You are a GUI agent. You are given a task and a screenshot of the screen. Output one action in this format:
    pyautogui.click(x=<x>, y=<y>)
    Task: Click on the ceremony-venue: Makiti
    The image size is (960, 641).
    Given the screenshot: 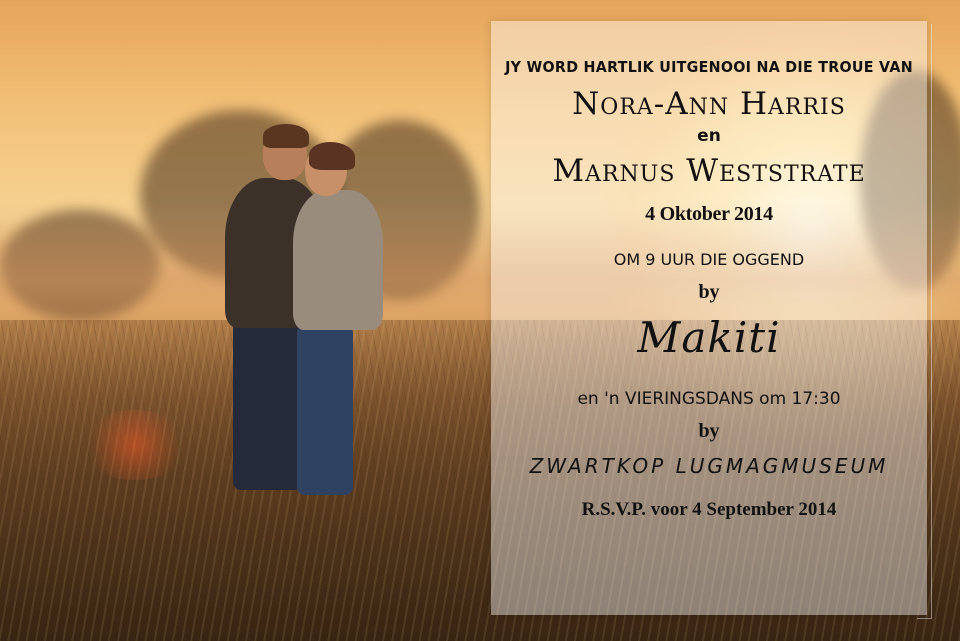 What is the action you would take?
    pyautogui.click(x=709, y=337)
    